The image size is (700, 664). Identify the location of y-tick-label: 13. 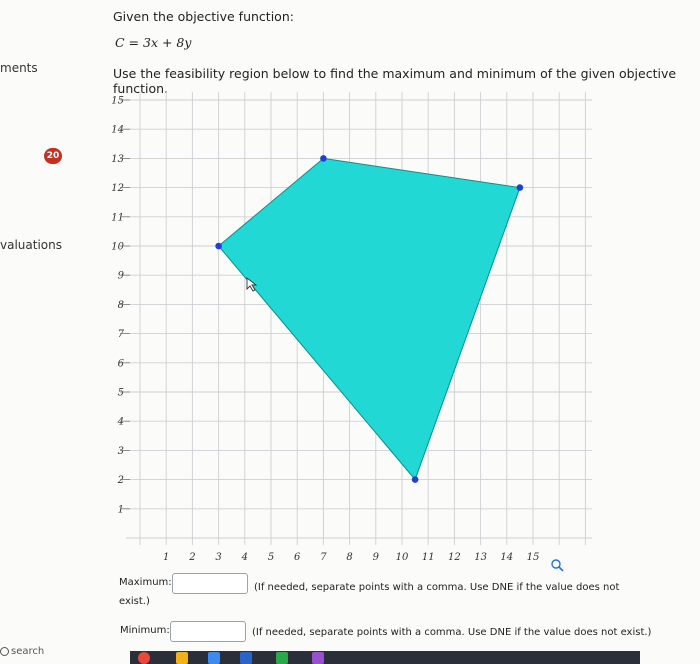
(117, 159).